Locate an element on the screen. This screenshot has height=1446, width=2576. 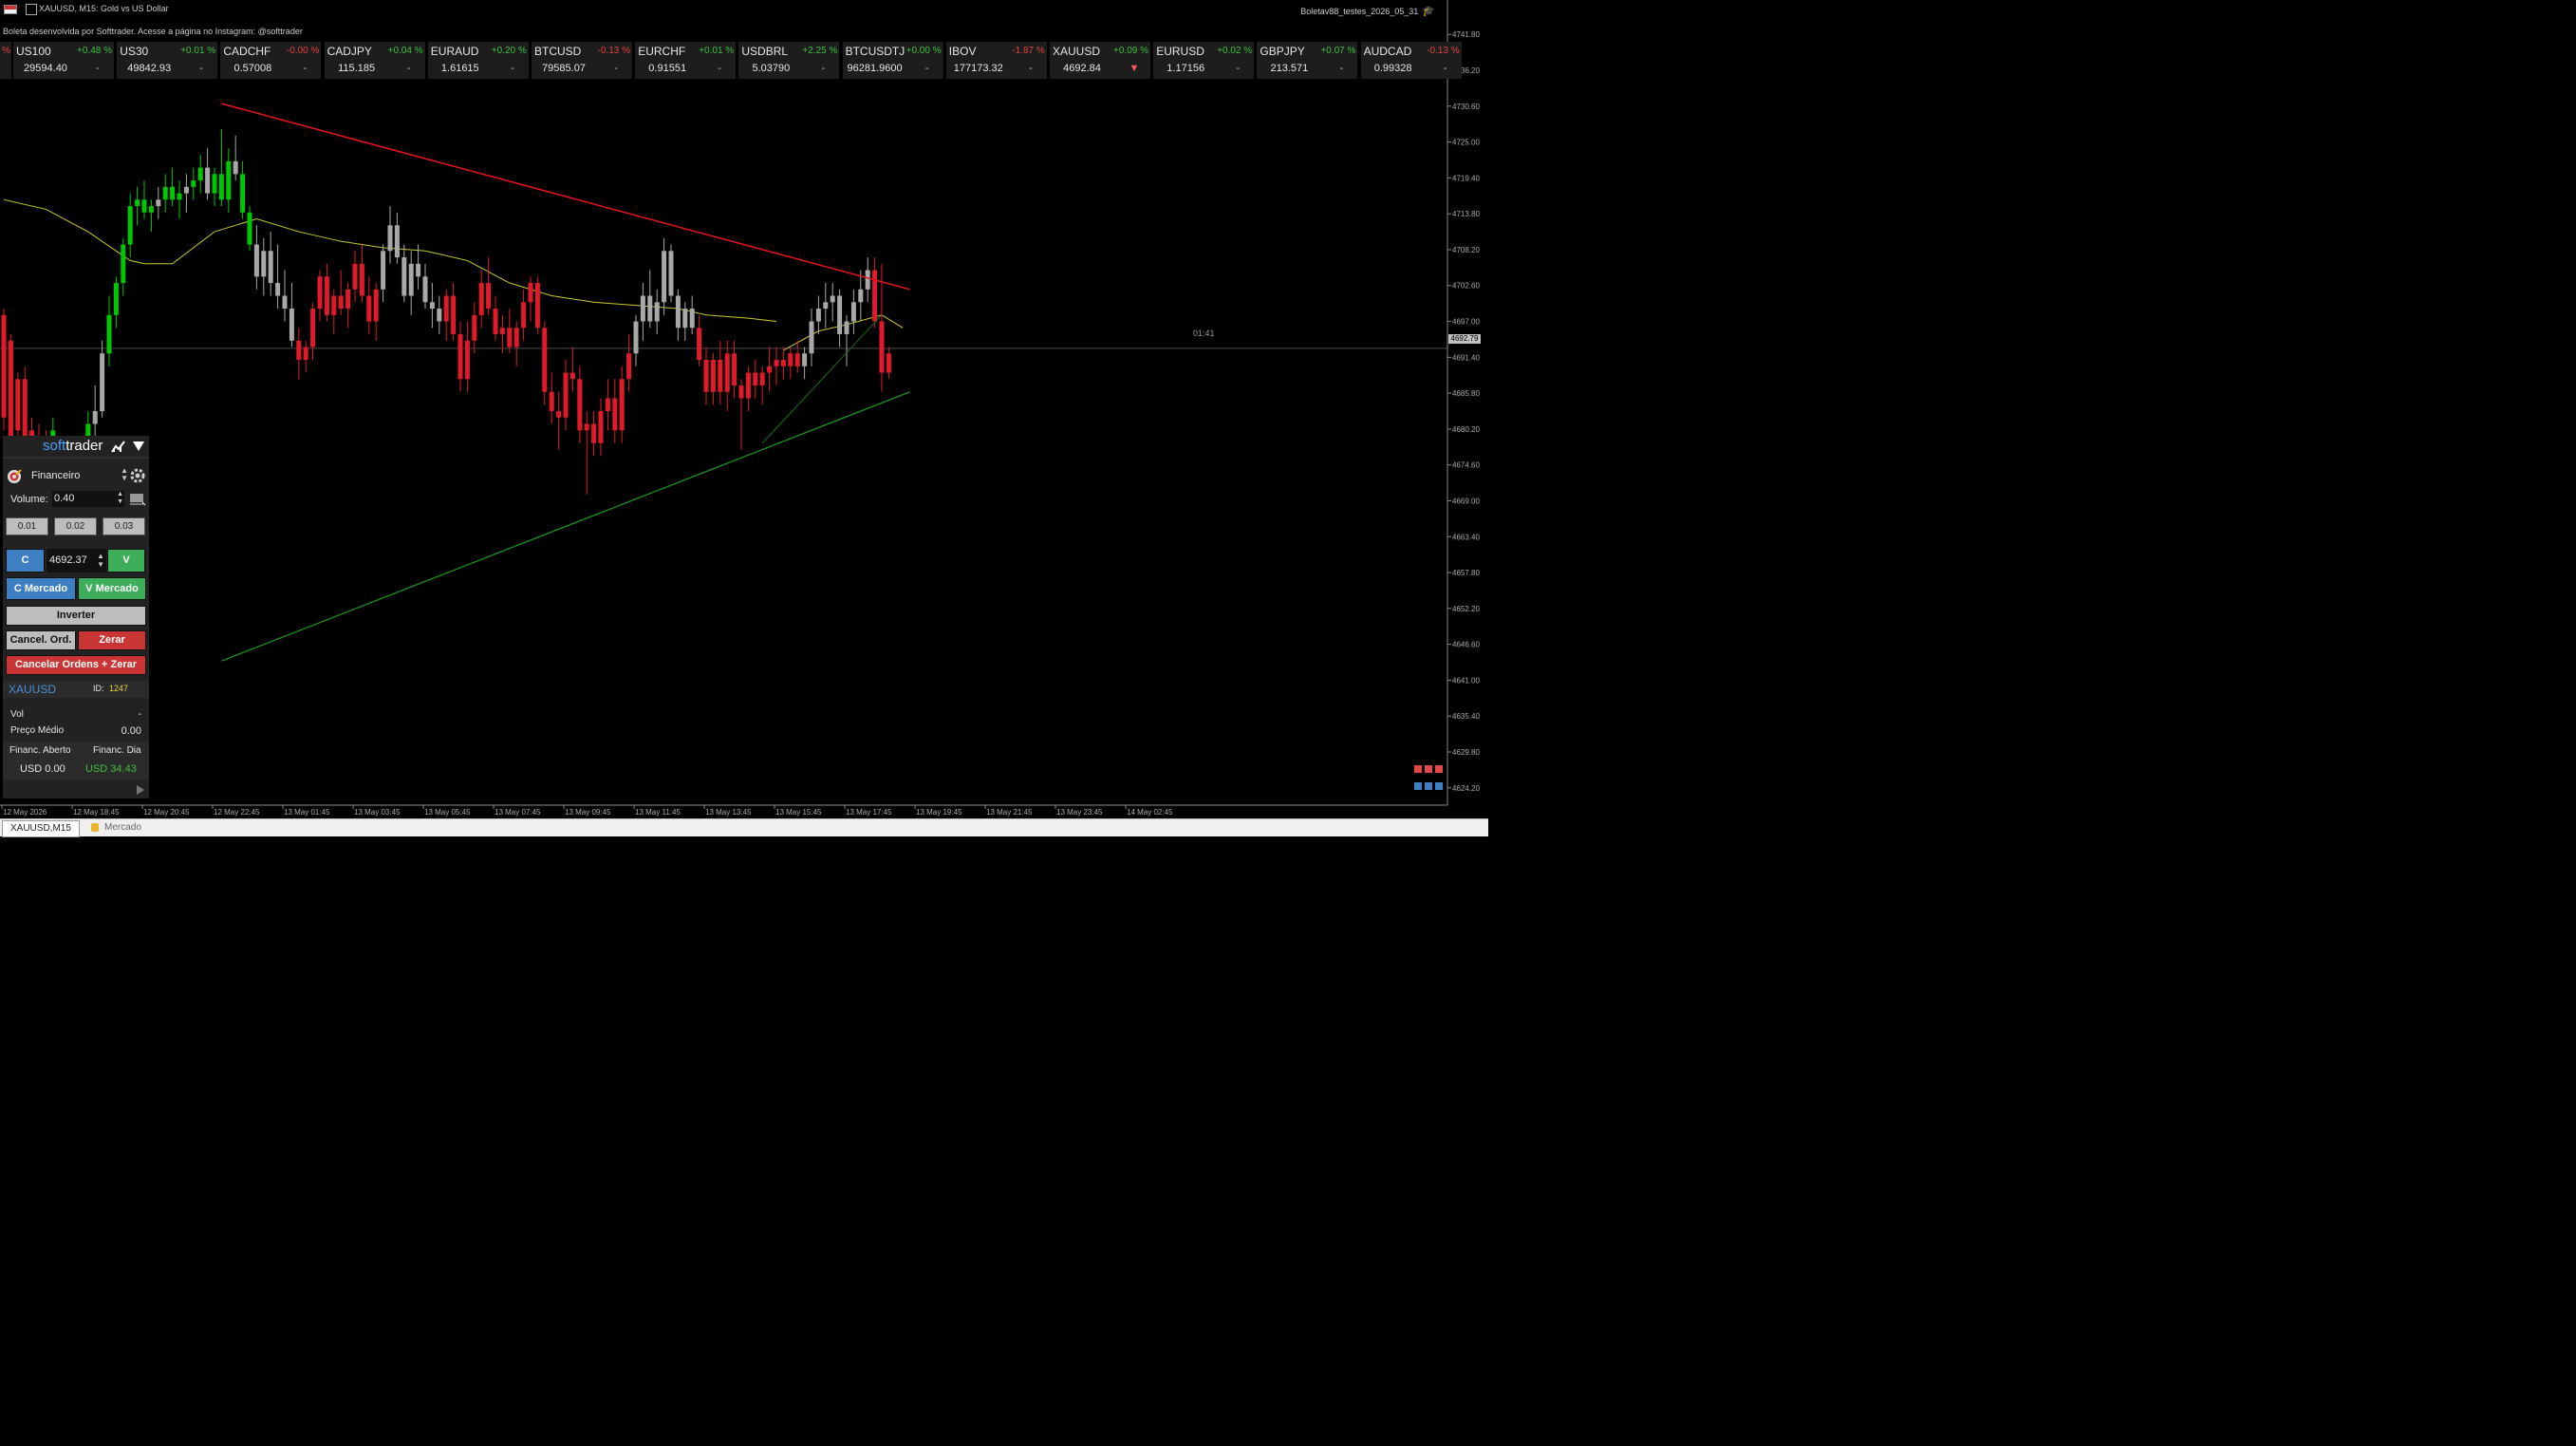
invert-button: Inverter is located at coordinates (76, 616).